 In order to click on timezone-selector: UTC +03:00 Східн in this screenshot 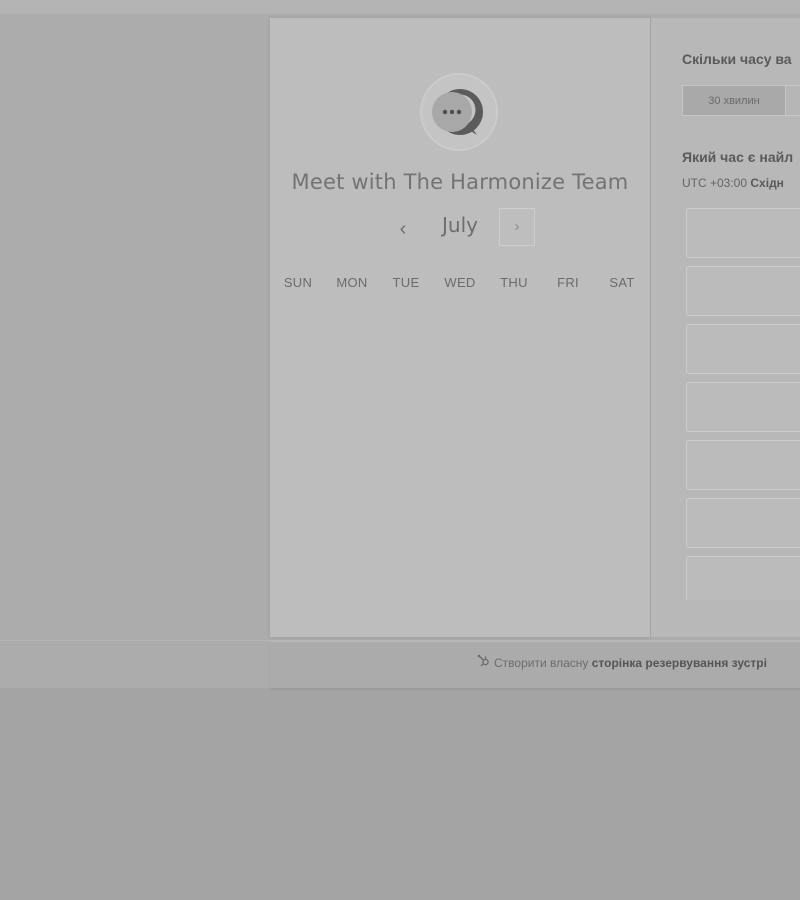, I will do `click(733, 183)`.